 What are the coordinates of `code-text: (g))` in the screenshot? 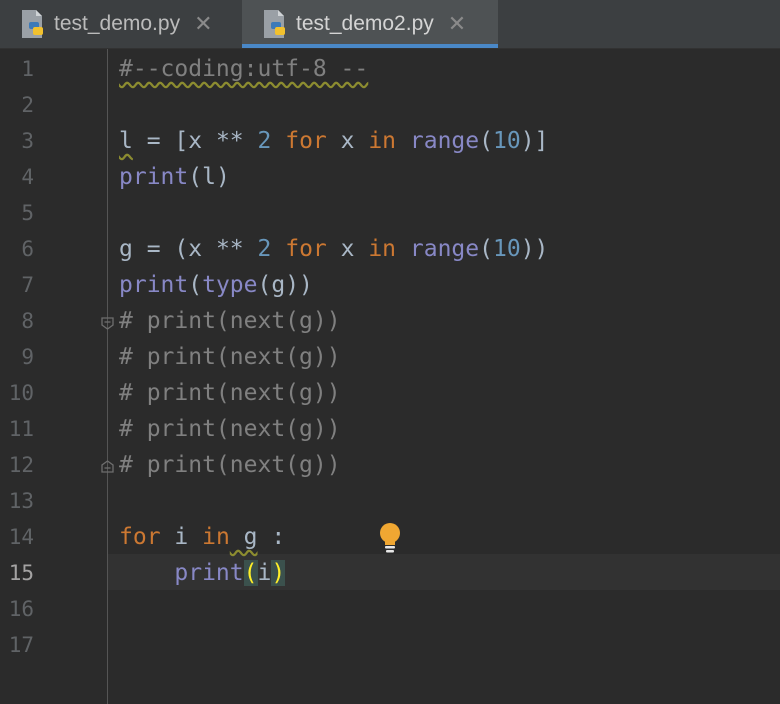 It's located at (285, 285).